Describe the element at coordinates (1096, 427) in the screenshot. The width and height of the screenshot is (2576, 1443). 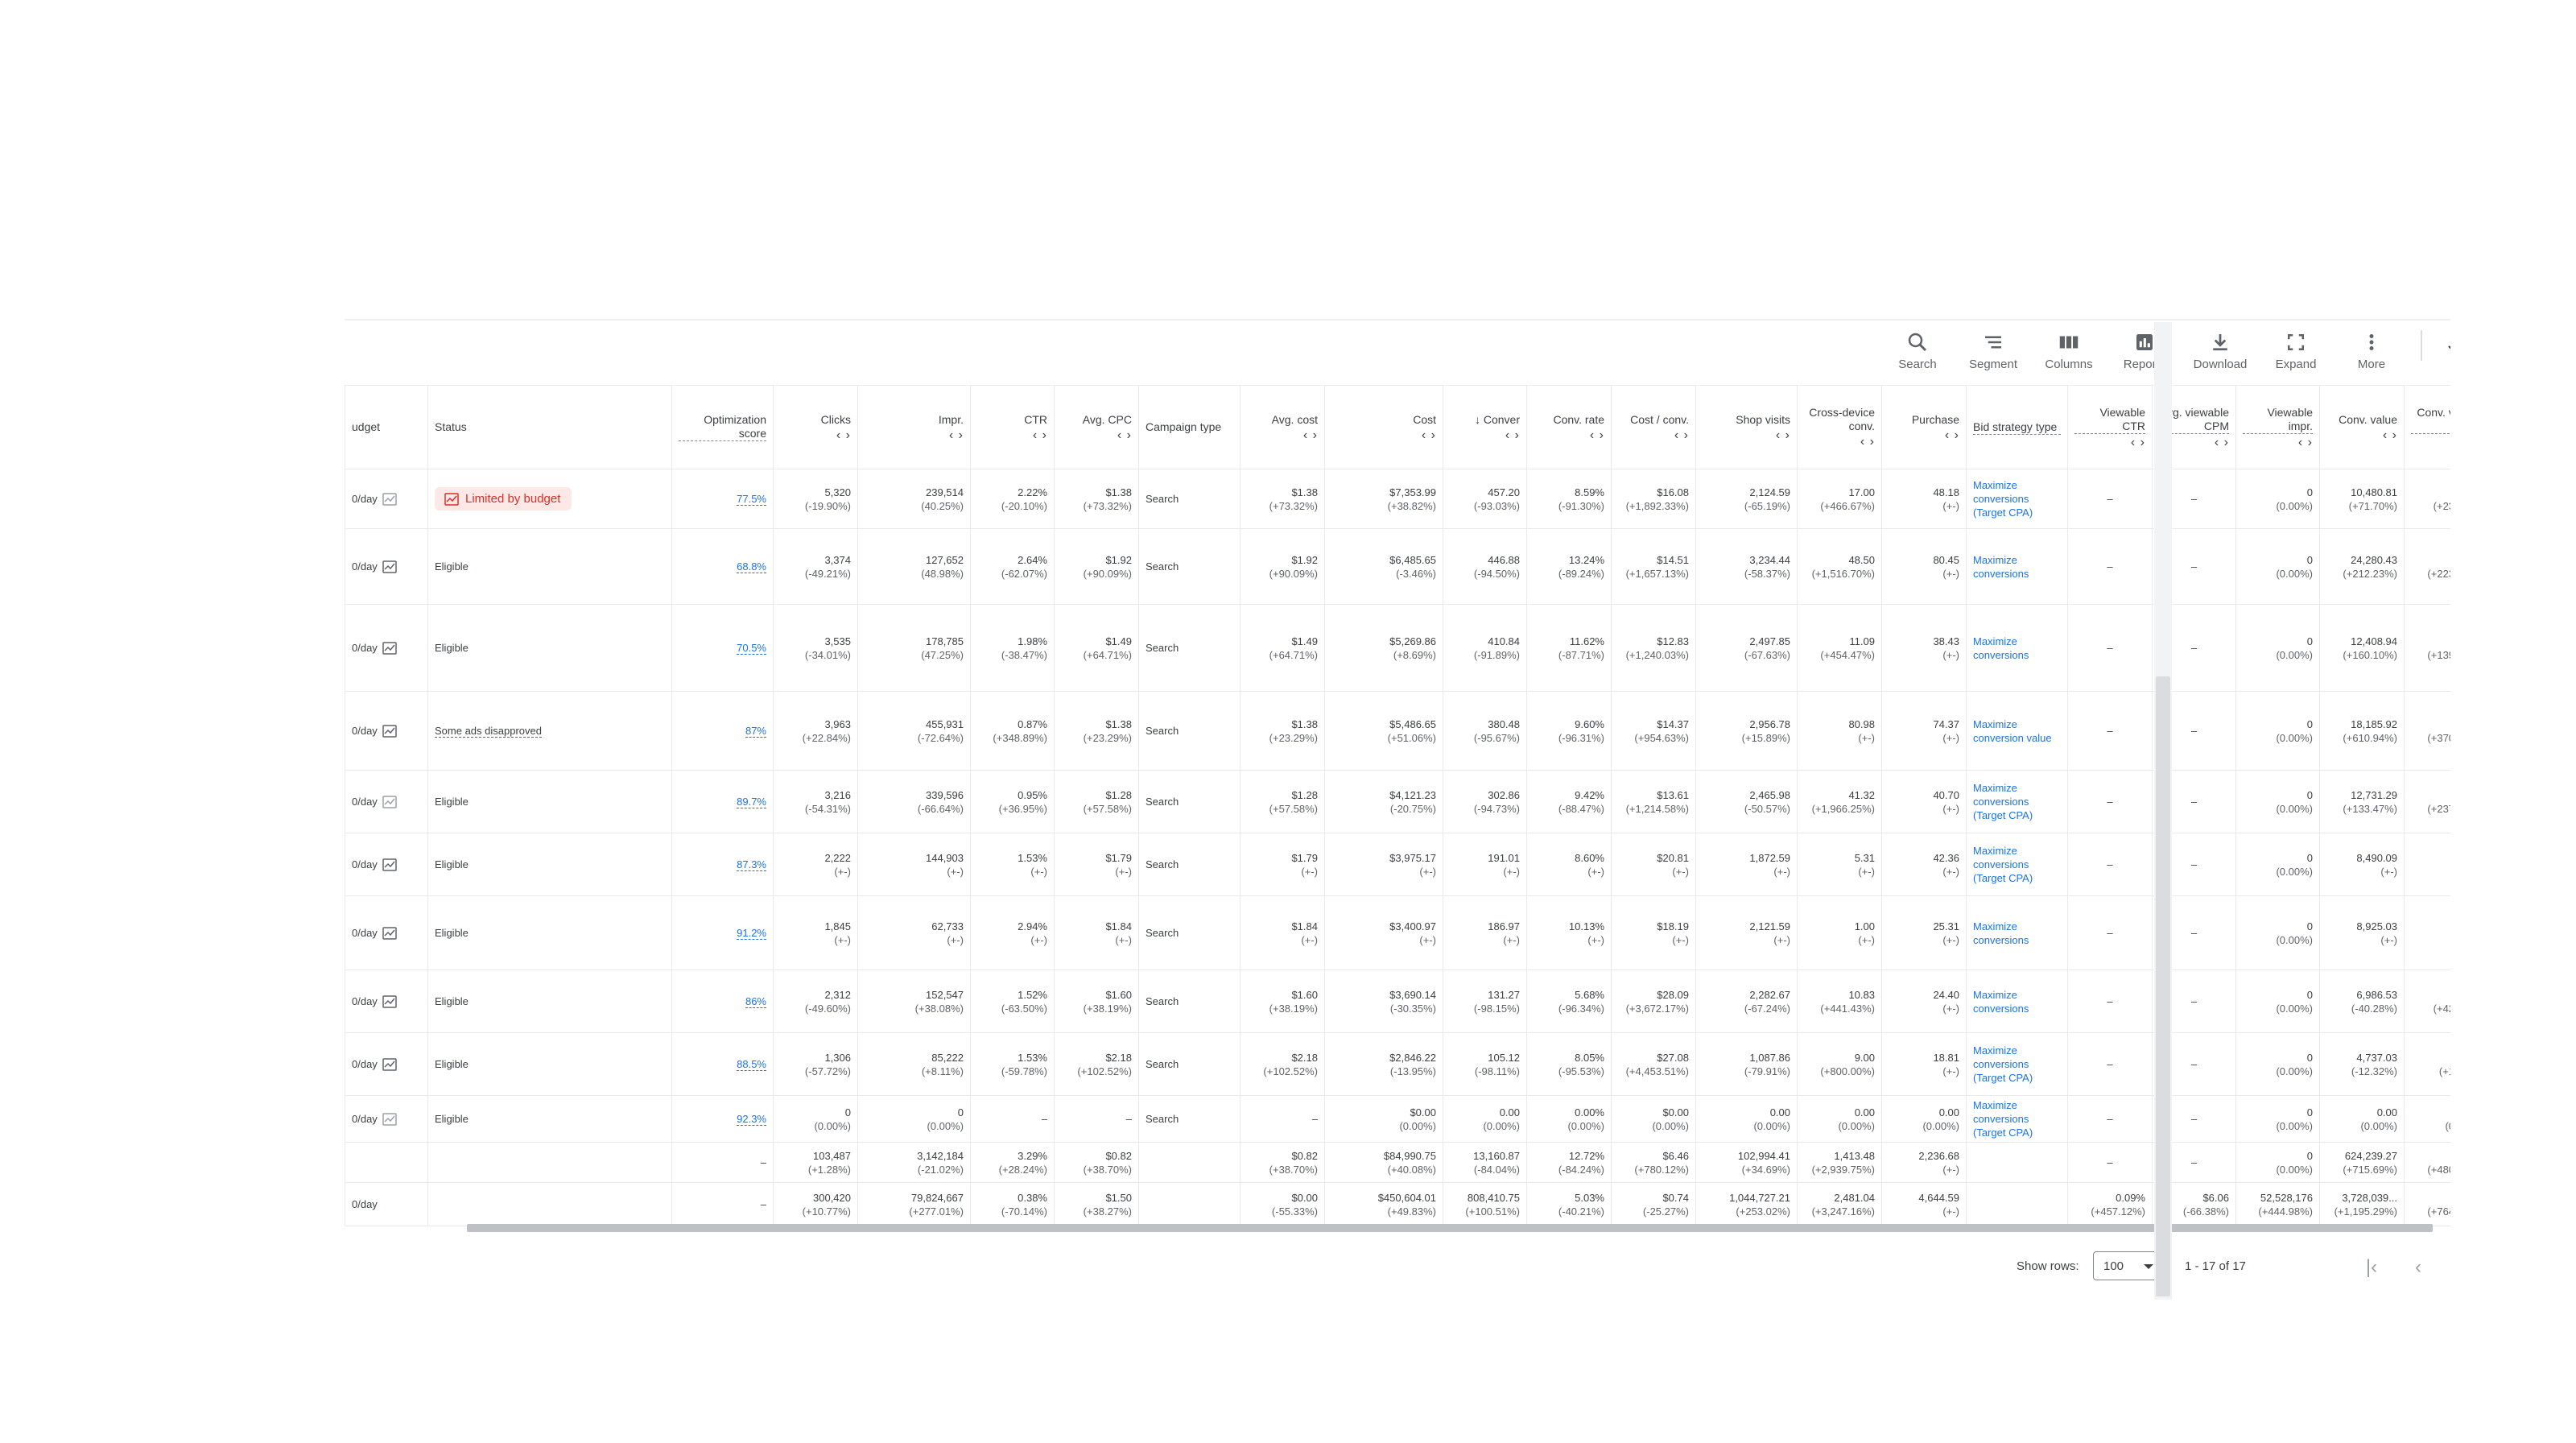
I see `col-avg-cpc: Avg. CPC ‹ ›` at that location.